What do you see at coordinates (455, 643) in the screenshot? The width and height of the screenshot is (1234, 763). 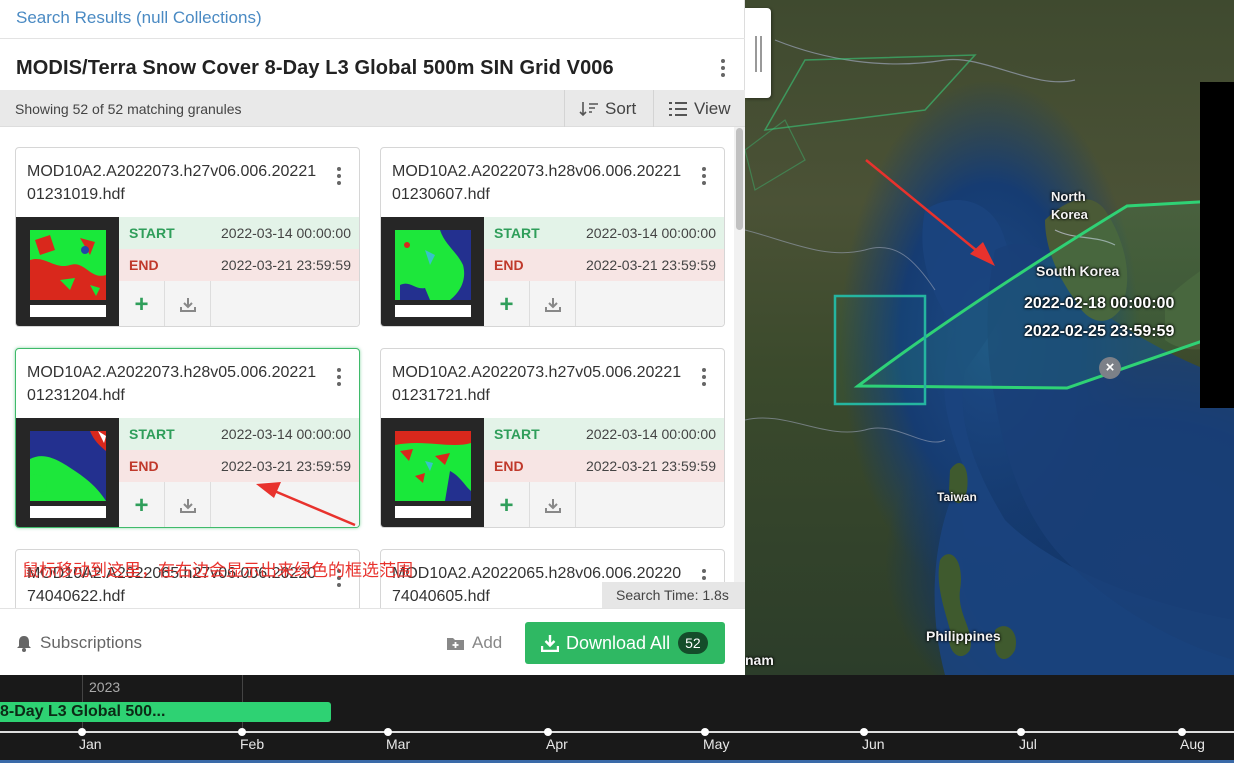 I see `folder-plus-icon` at bounding box center [455, 643].